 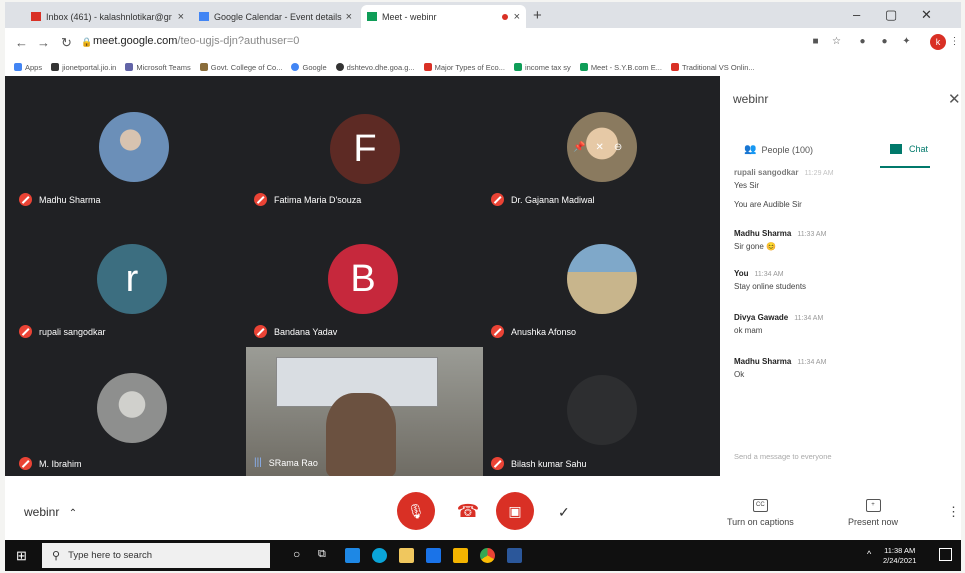 I want to click on word-icon, so click(x=514, y=555).